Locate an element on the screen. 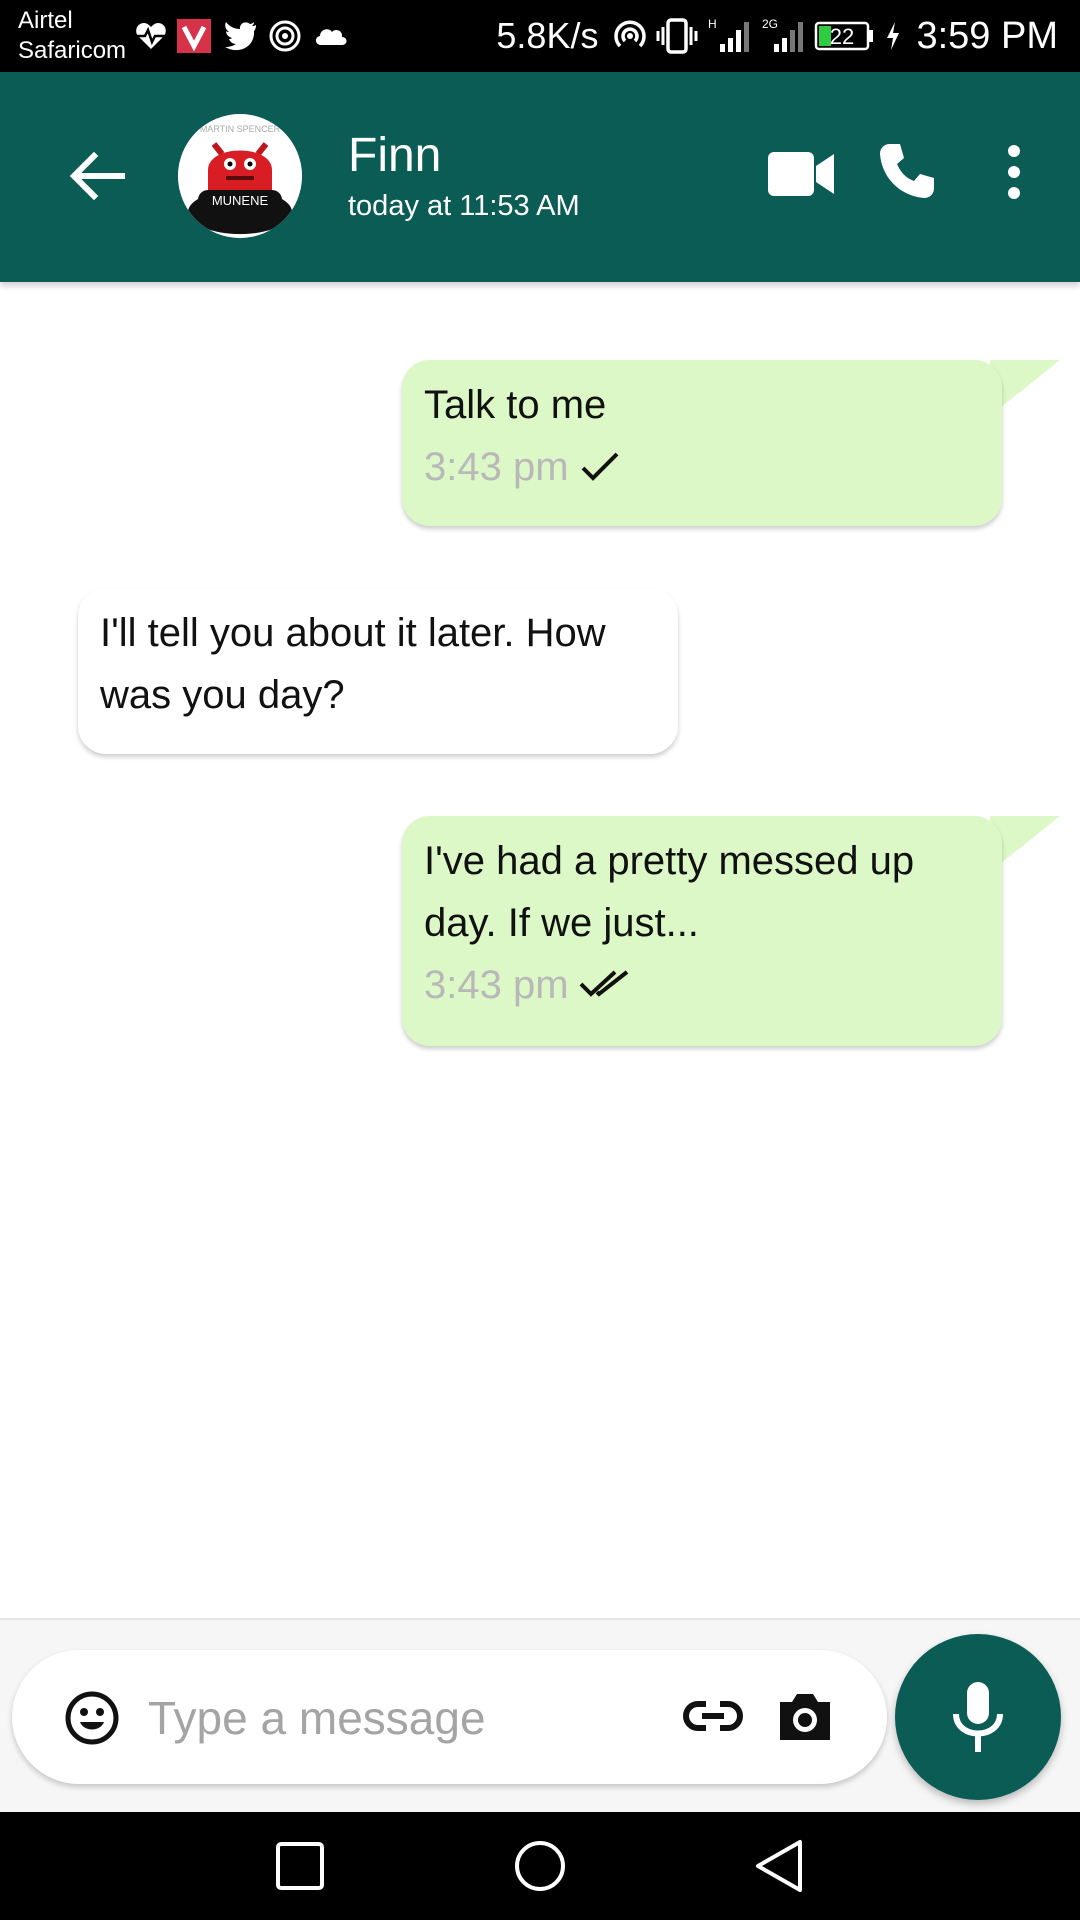 This screenshot has width=1080, height=1920. message-text: Talk to me is located at coordinates (515, 405).